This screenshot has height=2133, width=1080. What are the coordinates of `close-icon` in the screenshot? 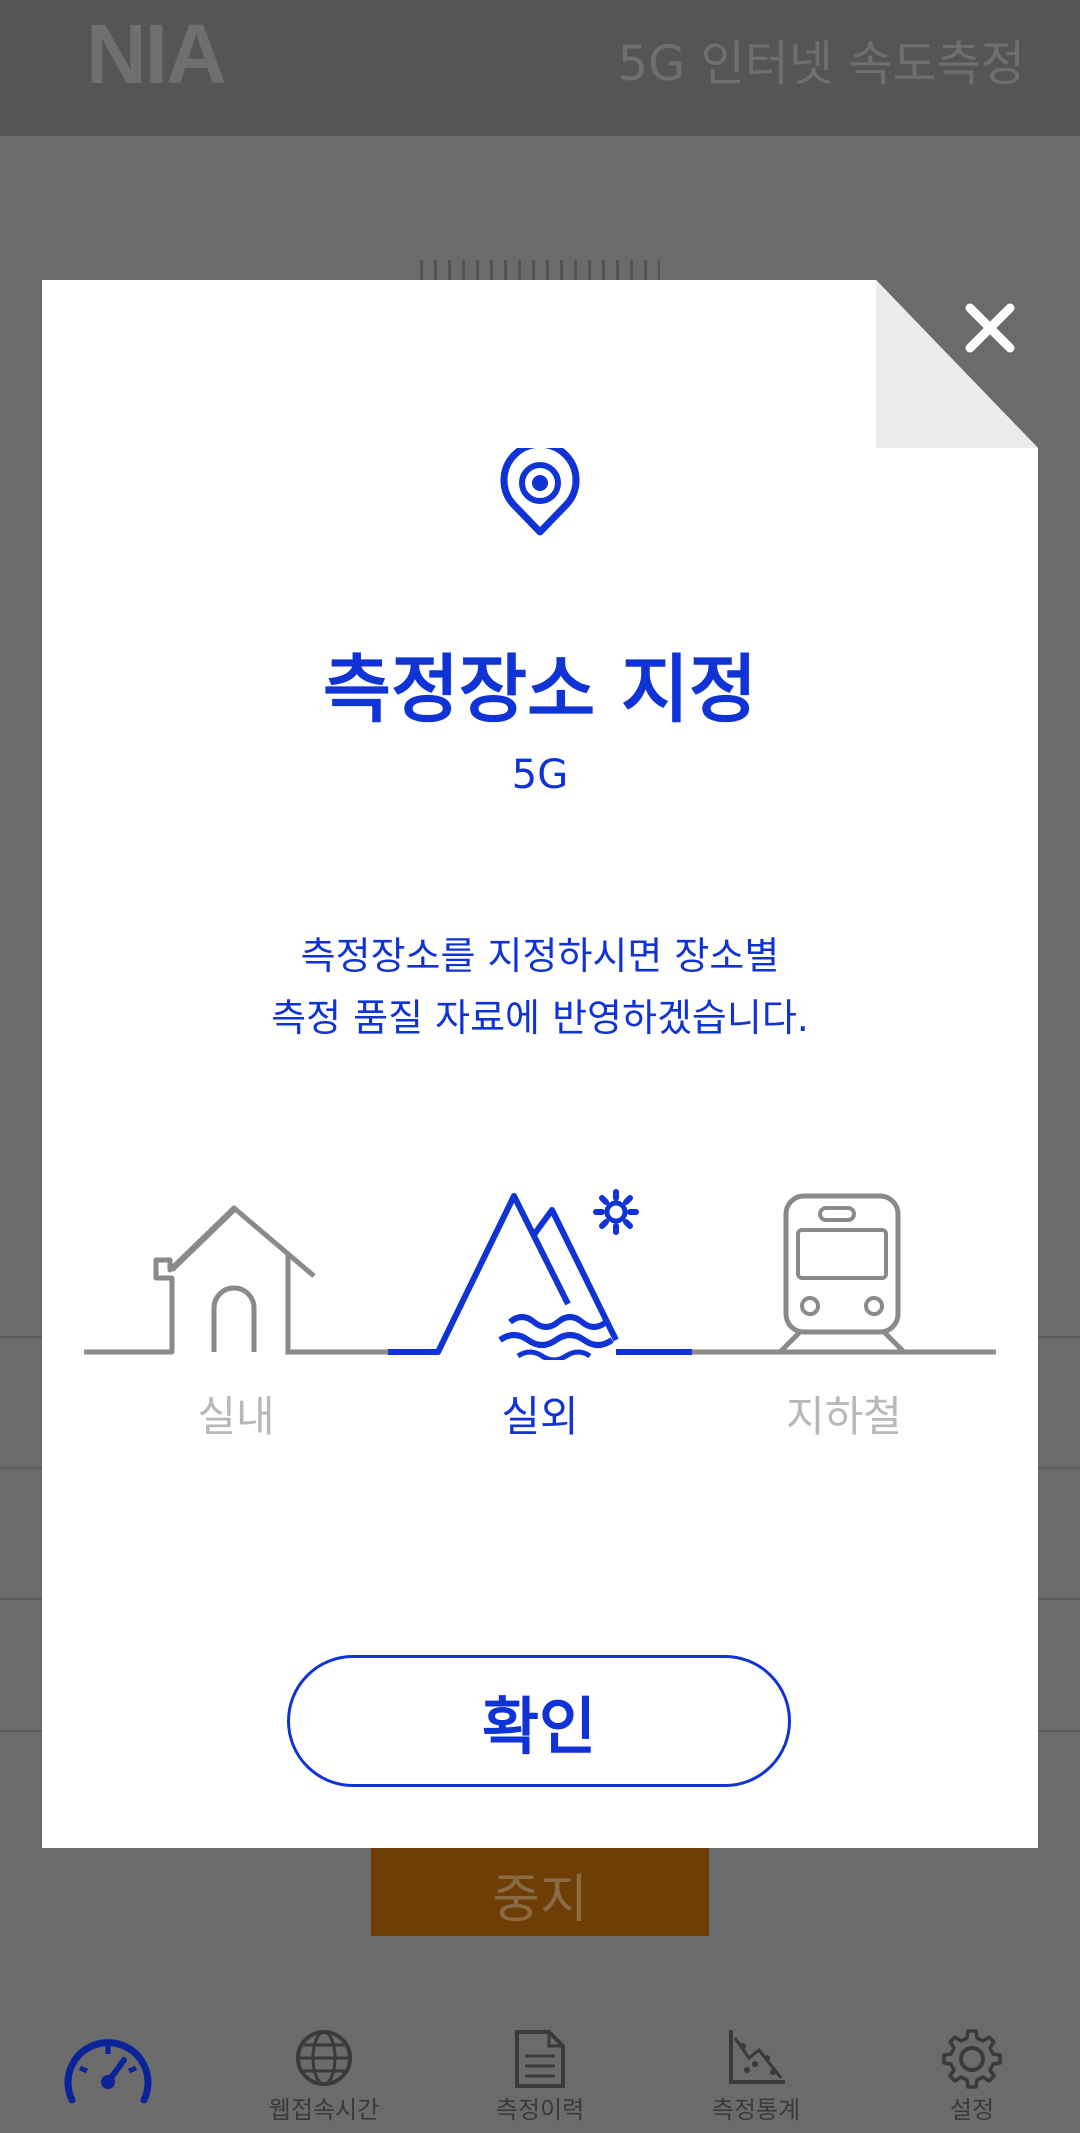 It's located at (990, 328).